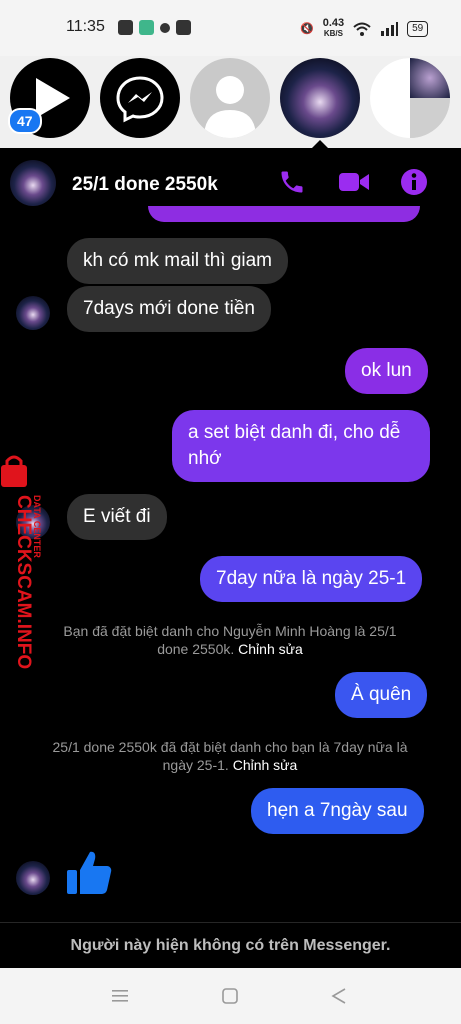  I want to click on status-right: 🔇 0.43 KB/S 59, so click(364, 28).